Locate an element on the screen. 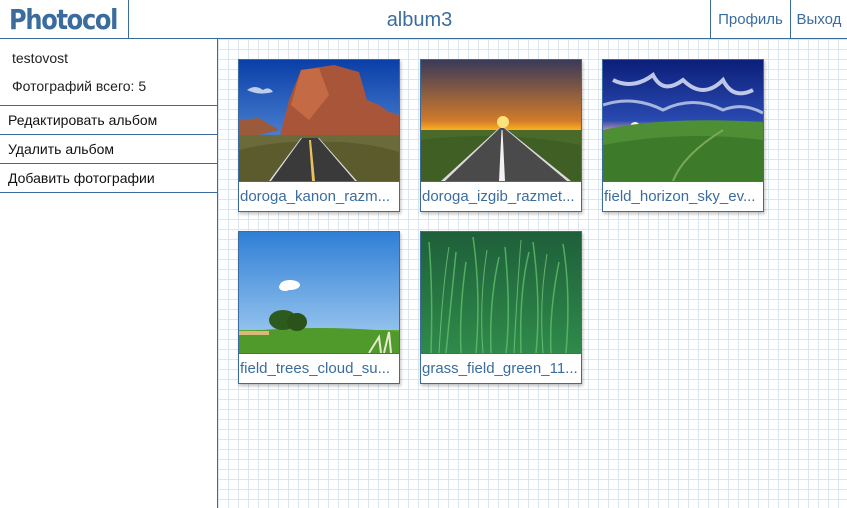  add-photos-button: Добавить фотографии is located at coordinates (108, 178).